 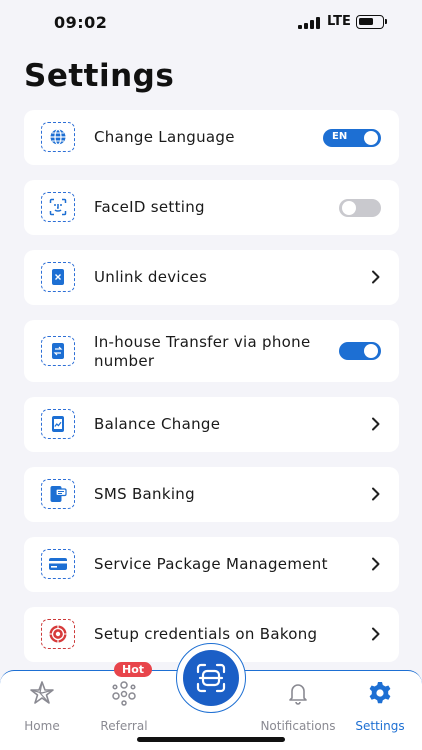 I want to click on nav-referral: Referral, so click(x=124, y=706).